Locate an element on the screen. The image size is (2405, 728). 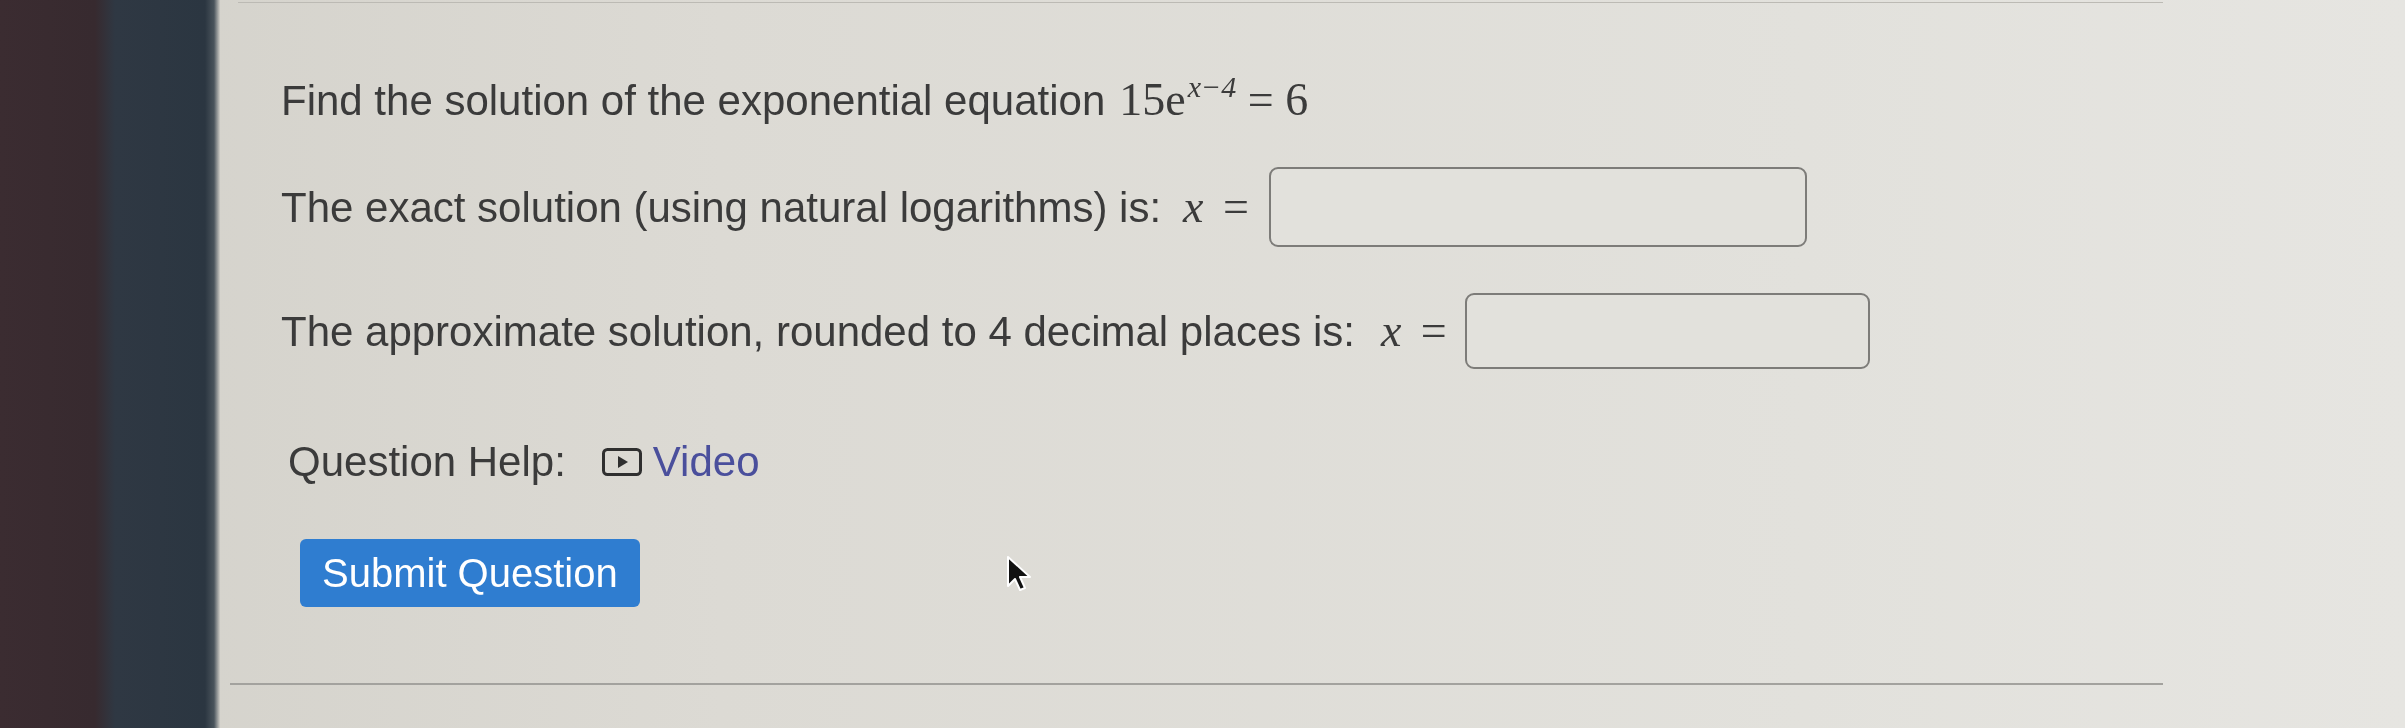
cursor-icon is located at coordinates (1019, 574).